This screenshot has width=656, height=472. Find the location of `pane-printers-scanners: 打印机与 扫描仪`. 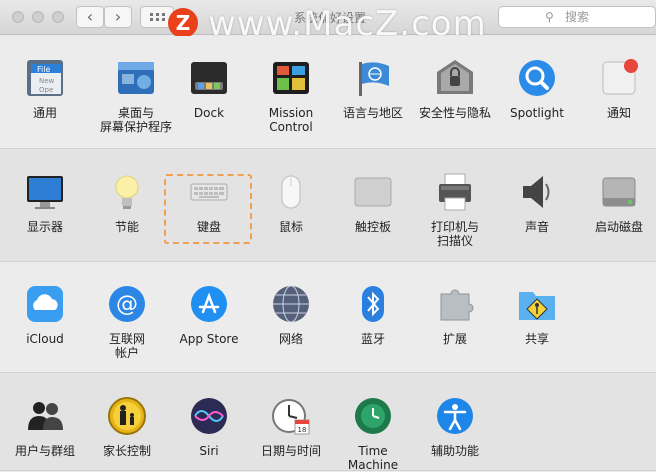

pane-printers-scanners: 打印机与 扫描仪 is located at coordinates (455, 210).